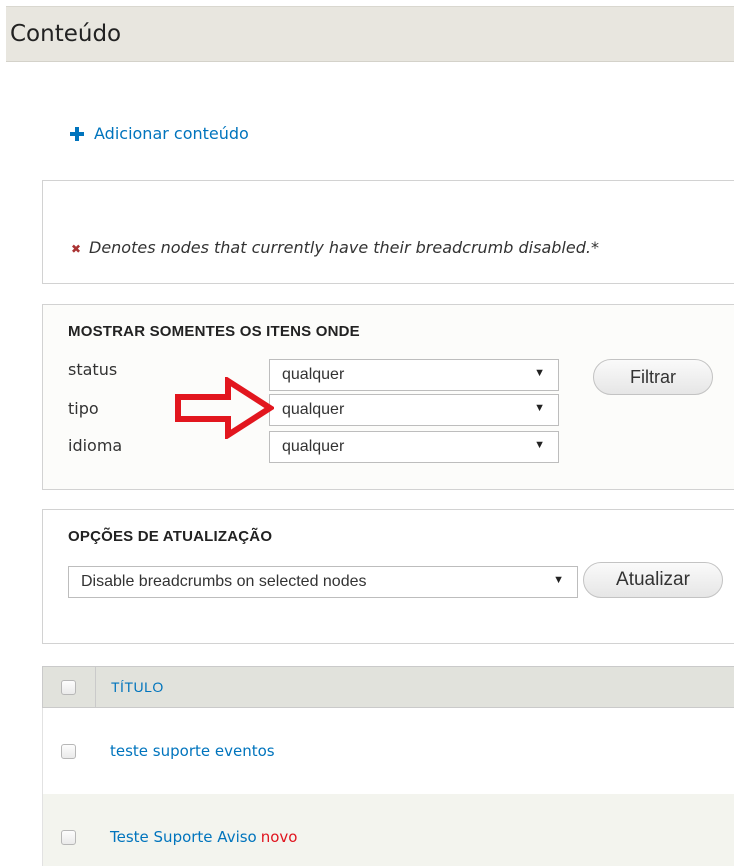 Image resolution: width=734 pixels, height=866 pixels. What do you see at coordinates (388, 687) in the screenshot?
I see `table-header: TÍTULO` at bounding box center [388, 687].